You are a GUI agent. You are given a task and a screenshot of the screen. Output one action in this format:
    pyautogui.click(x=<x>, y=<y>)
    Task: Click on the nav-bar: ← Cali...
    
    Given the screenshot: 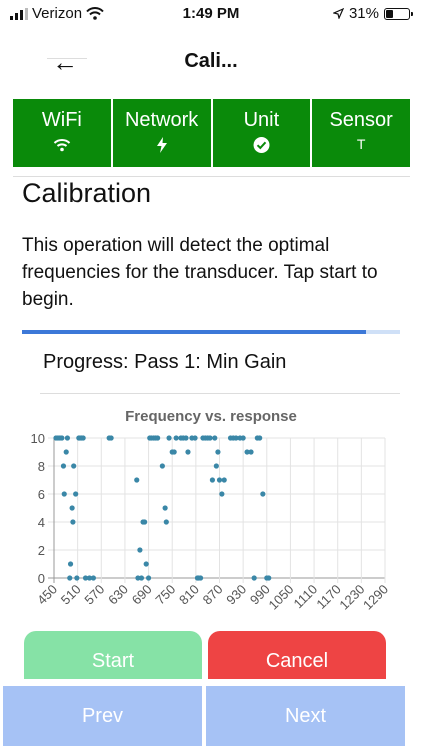 What is the action you would take?
    pyautogui.click(x=211, y=62)
    